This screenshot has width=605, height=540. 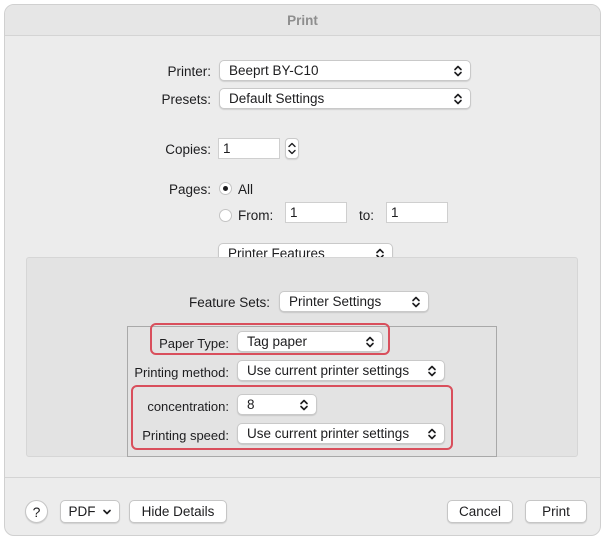 I want to click on feature-sets-label: Feature Sets:, so click(x=229, y=302).